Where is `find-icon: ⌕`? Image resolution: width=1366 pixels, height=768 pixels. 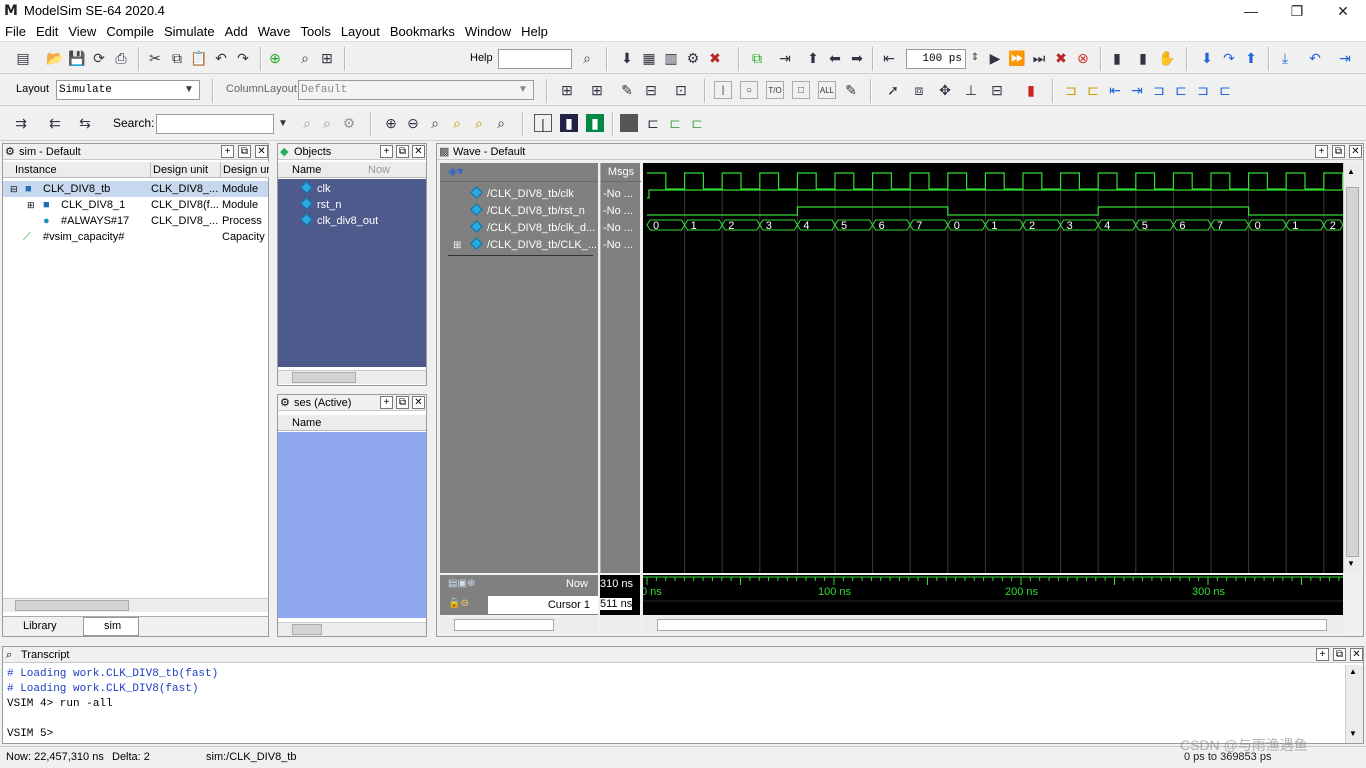
find-icon: ⌕ is located at coordinates (305, 58).